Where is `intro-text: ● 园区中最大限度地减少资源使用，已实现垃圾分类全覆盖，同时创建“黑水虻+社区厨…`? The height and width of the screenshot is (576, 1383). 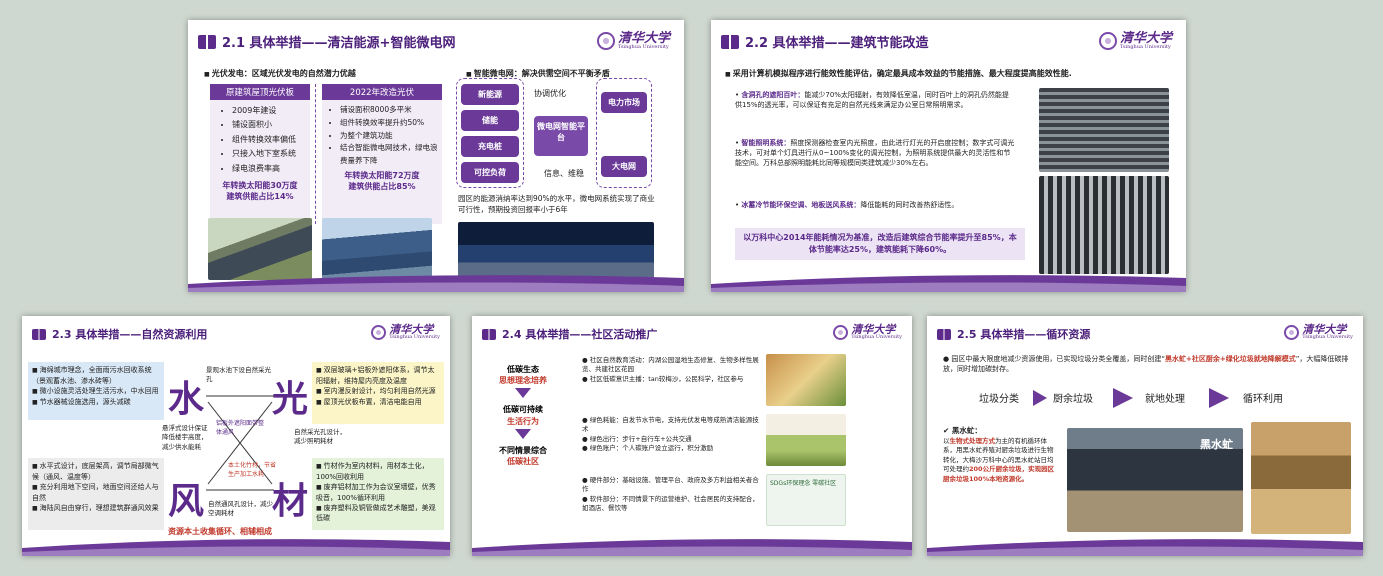
intro-text: ● 园区中最大限度地减少资源使用，已实现垃圾分类全覆盖，同时创建“黑水虻+社区厨… is located at coordinates (1146, 364).